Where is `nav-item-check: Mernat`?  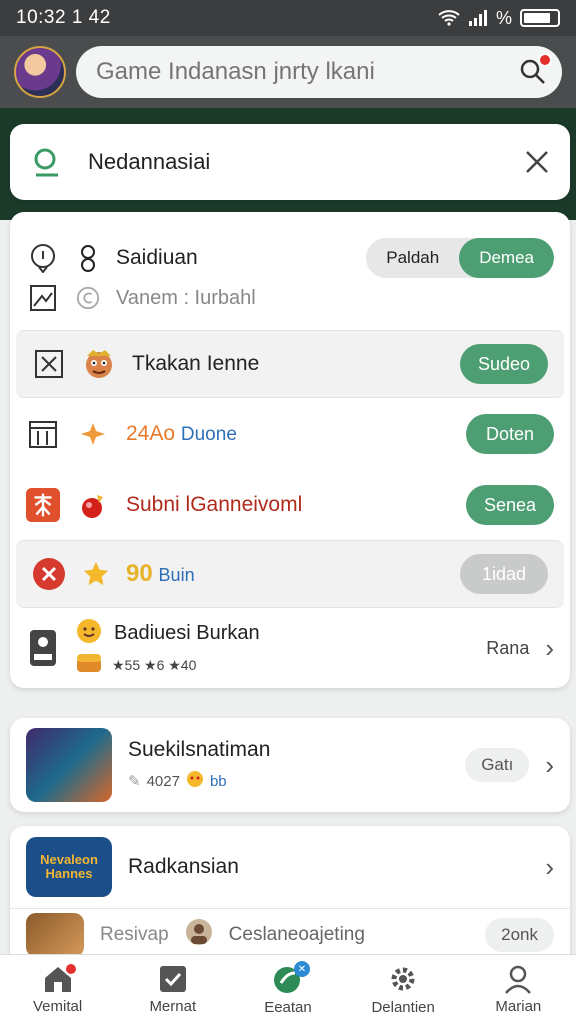 nav-item-check: Mernat is located at coordinates (173, 989).